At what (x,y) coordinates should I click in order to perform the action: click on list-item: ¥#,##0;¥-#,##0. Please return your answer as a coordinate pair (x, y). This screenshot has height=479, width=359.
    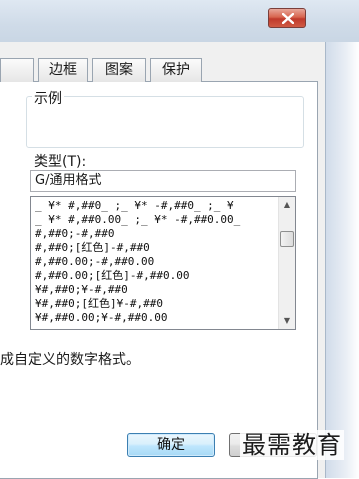
    Looking at the image, I should click on (81, 290).